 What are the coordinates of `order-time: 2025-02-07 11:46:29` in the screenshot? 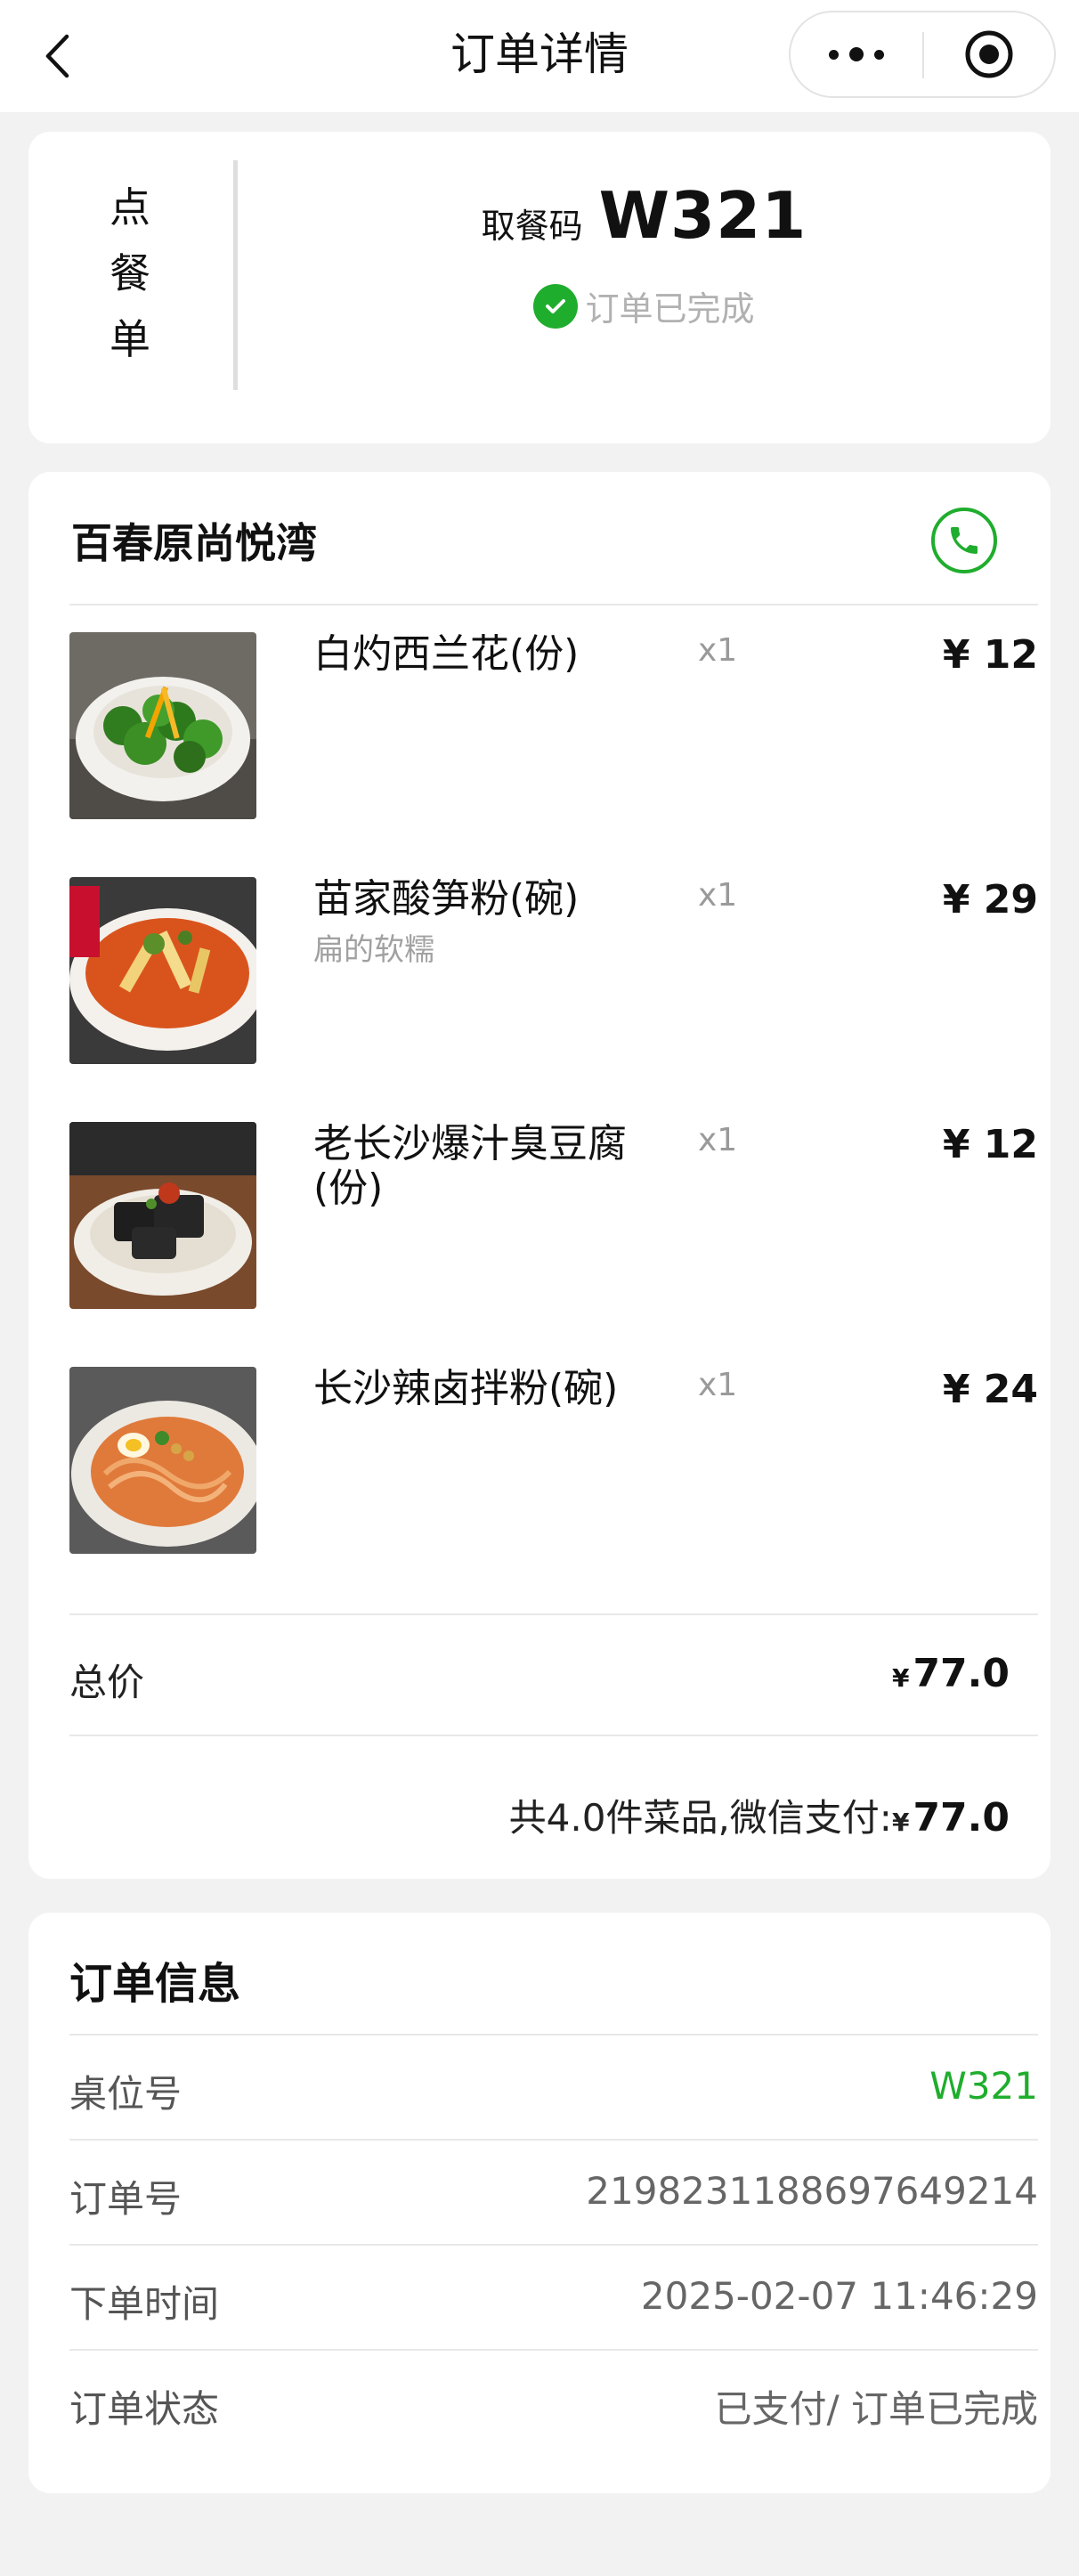 It's located at (839, 2296).